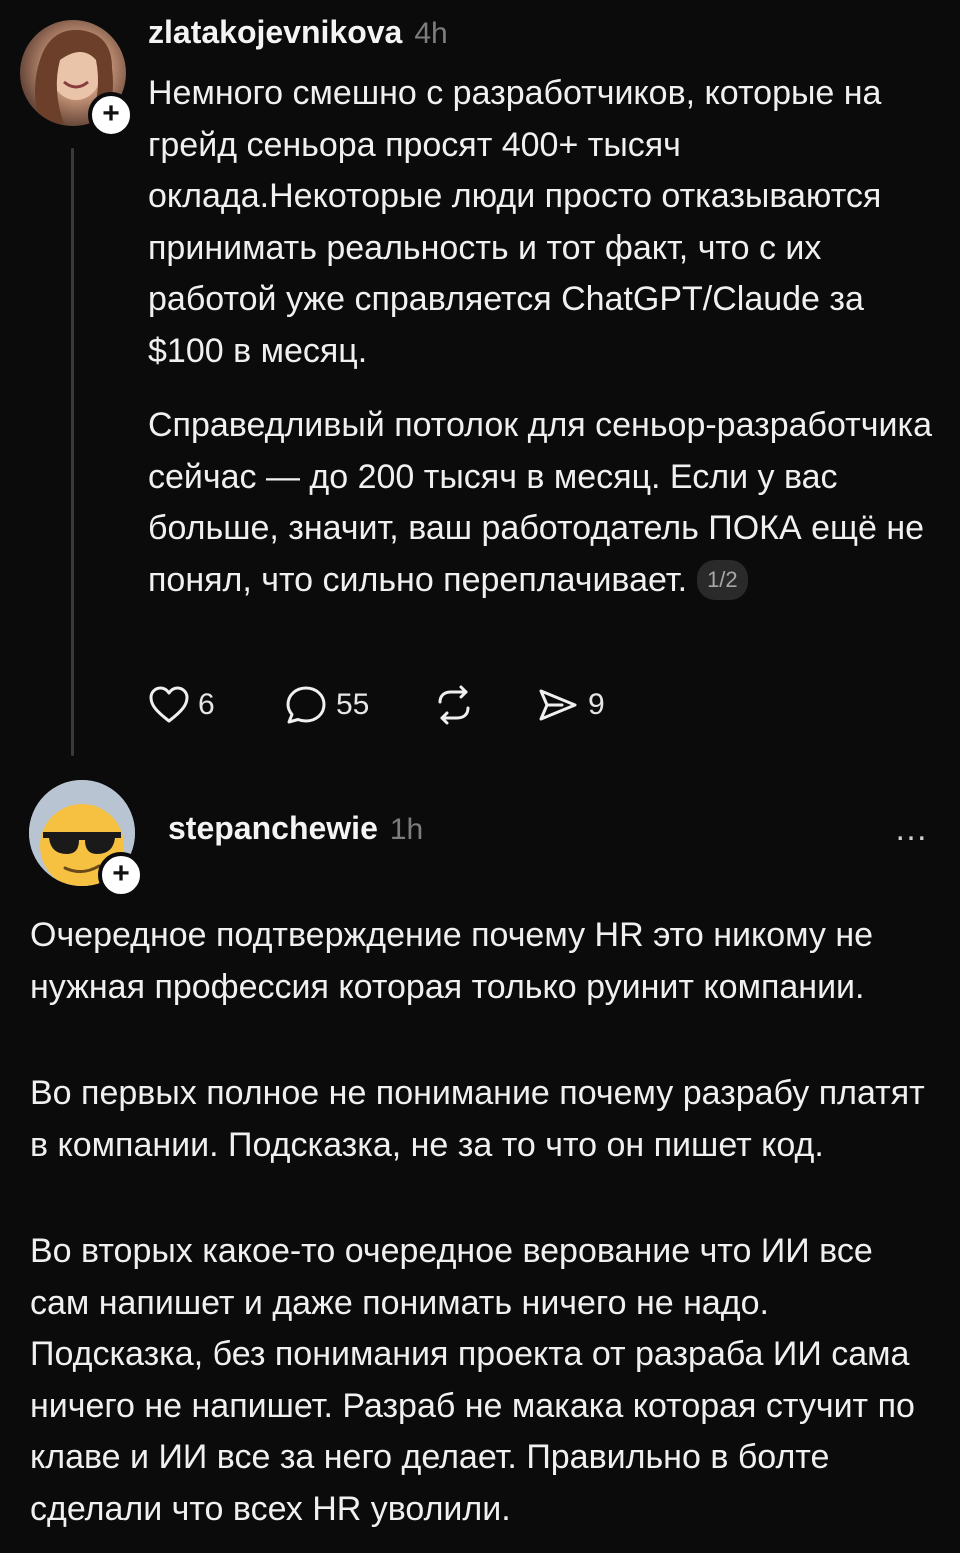 The image size is (960, 1553). Describe the element at coordinates (169, 704) in the screenshot. I see `heart-icon` at that location.